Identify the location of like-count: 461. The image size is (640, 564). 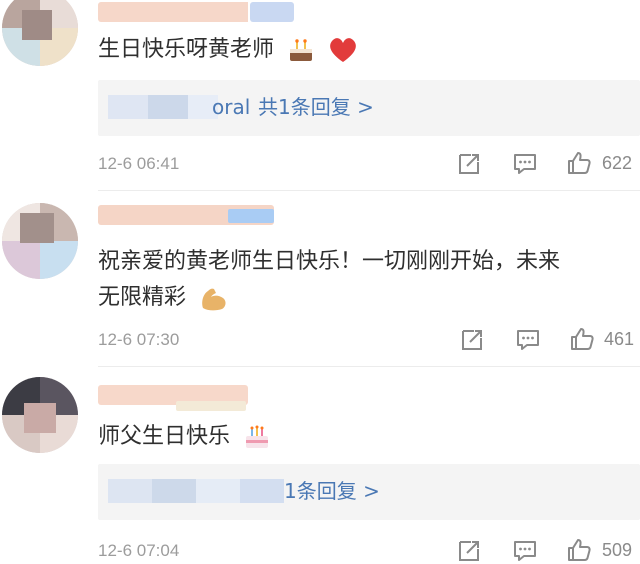
(619, 339).